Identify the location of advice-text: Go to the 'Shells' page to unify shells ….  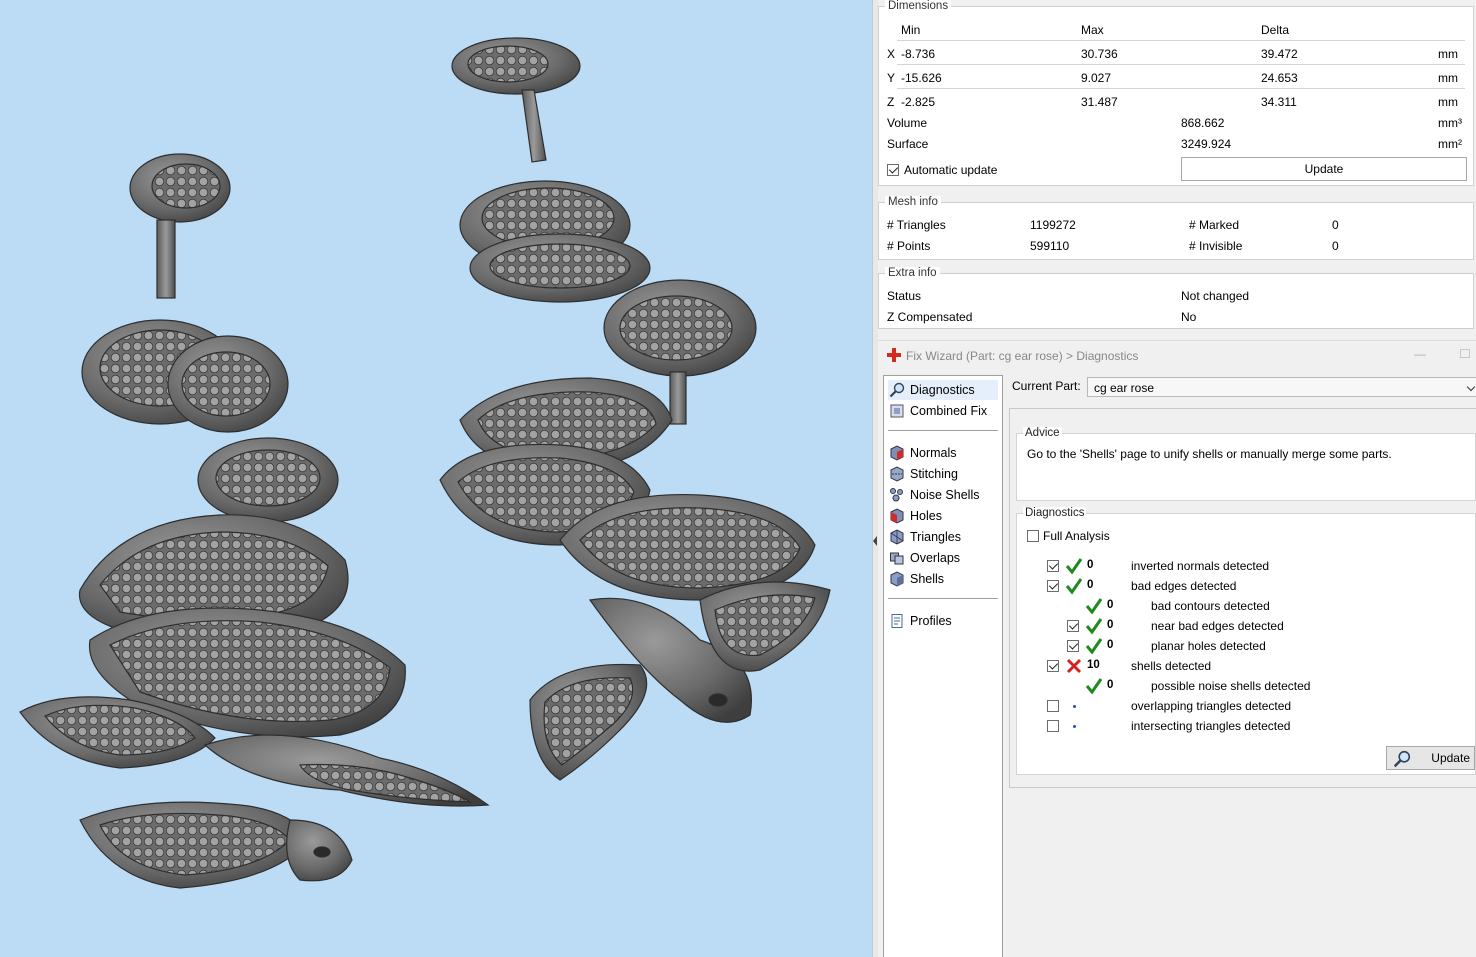
(1209, 454).